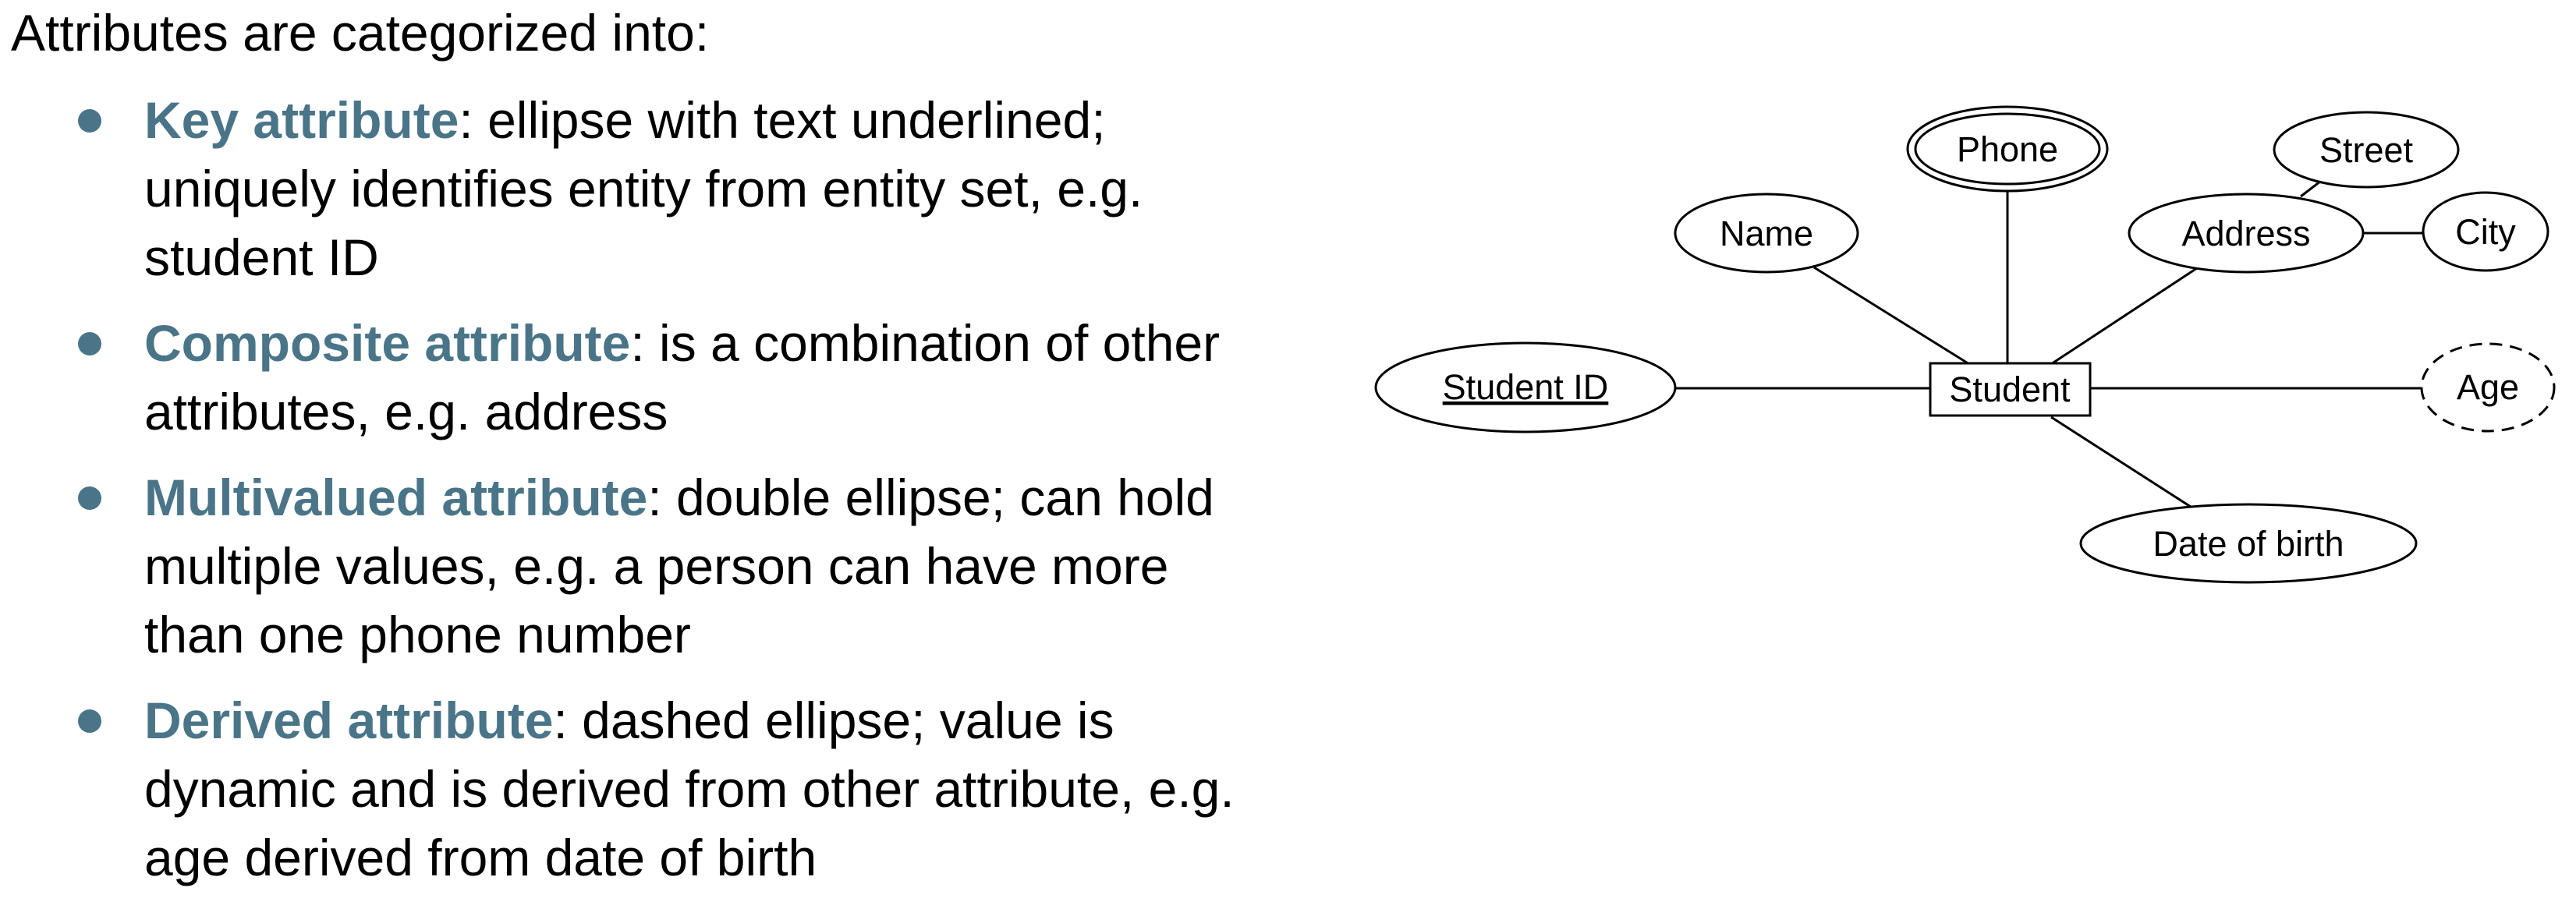  Describe the element at coordinates (1766, 233) in the screenshot. I see `name-label: Name` at that location.